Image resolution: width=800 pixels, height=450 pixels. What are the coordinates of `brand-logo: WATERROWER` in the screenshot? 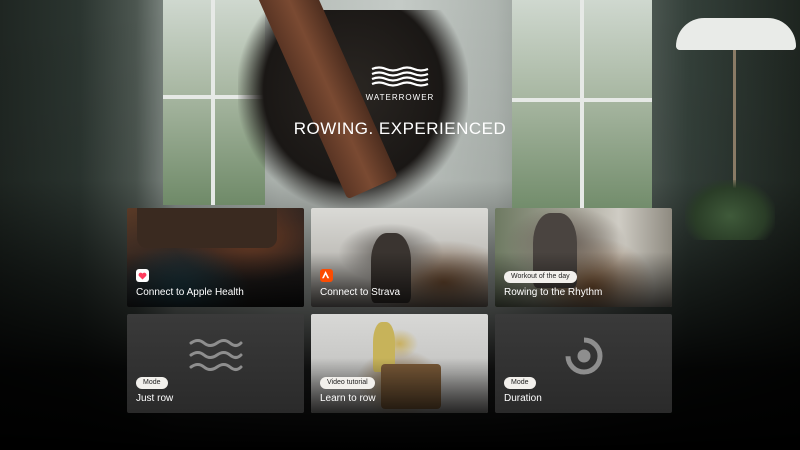 It's located at (400, 84).